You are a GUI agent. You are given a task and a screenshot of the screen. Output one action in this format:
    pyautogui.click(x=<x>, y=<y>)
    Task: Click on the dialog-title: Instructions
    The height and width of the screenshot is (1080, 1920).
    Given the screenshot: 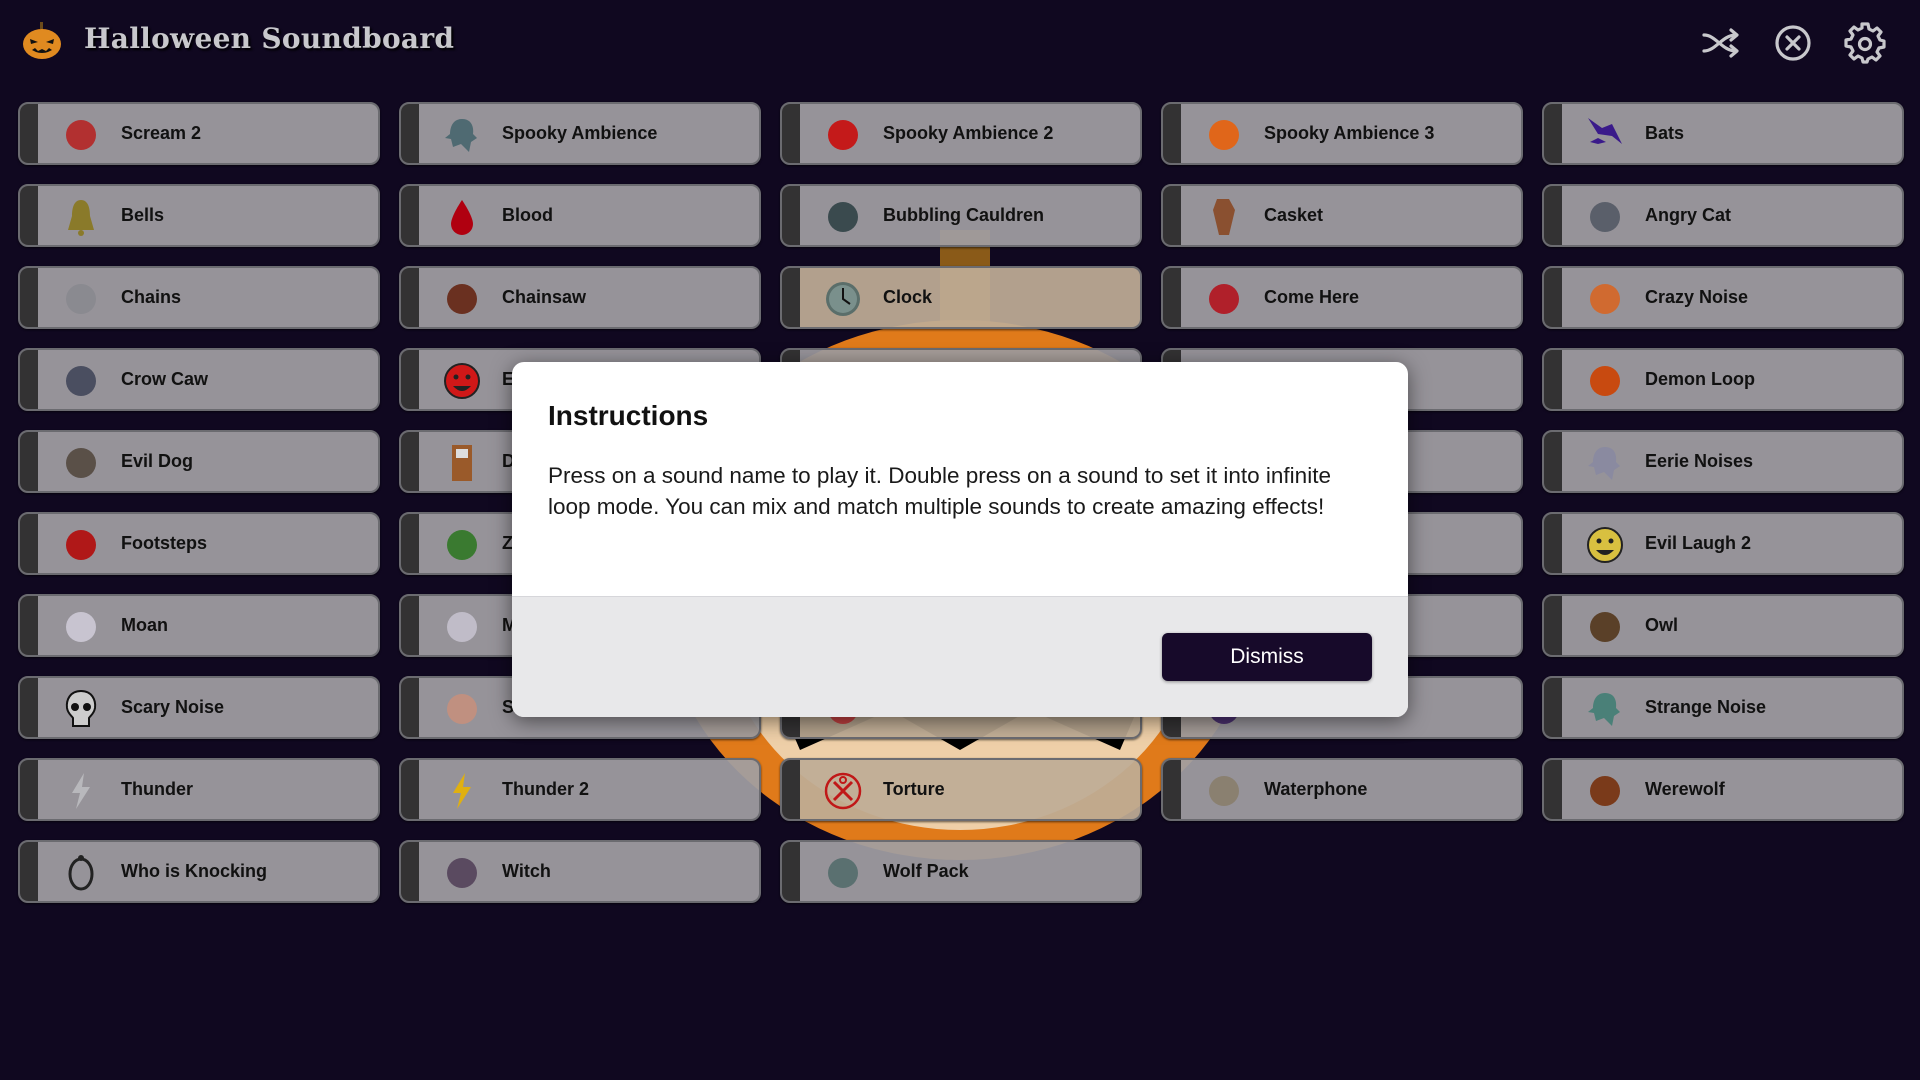 What is the action you would take?
    pyautogui.click(x=628, y=415)
    